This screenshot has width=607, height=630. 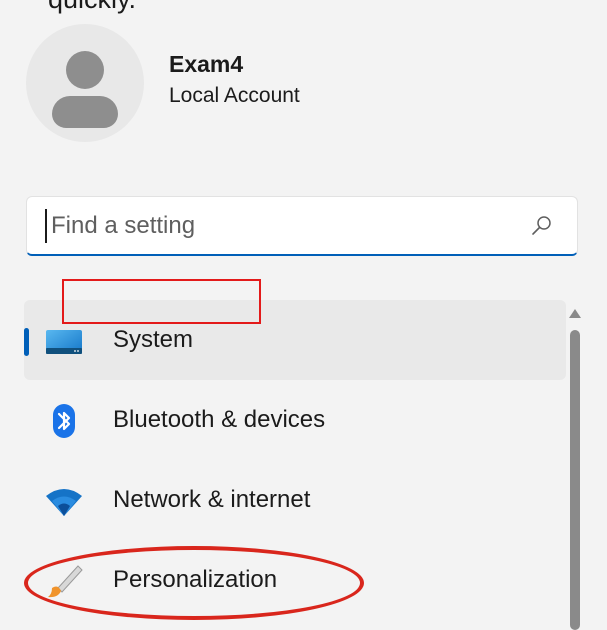 What do you see at coordinates (85, 70) in the screenshot?
I see `avatar-head-shape` at bounding box center [85, 70].